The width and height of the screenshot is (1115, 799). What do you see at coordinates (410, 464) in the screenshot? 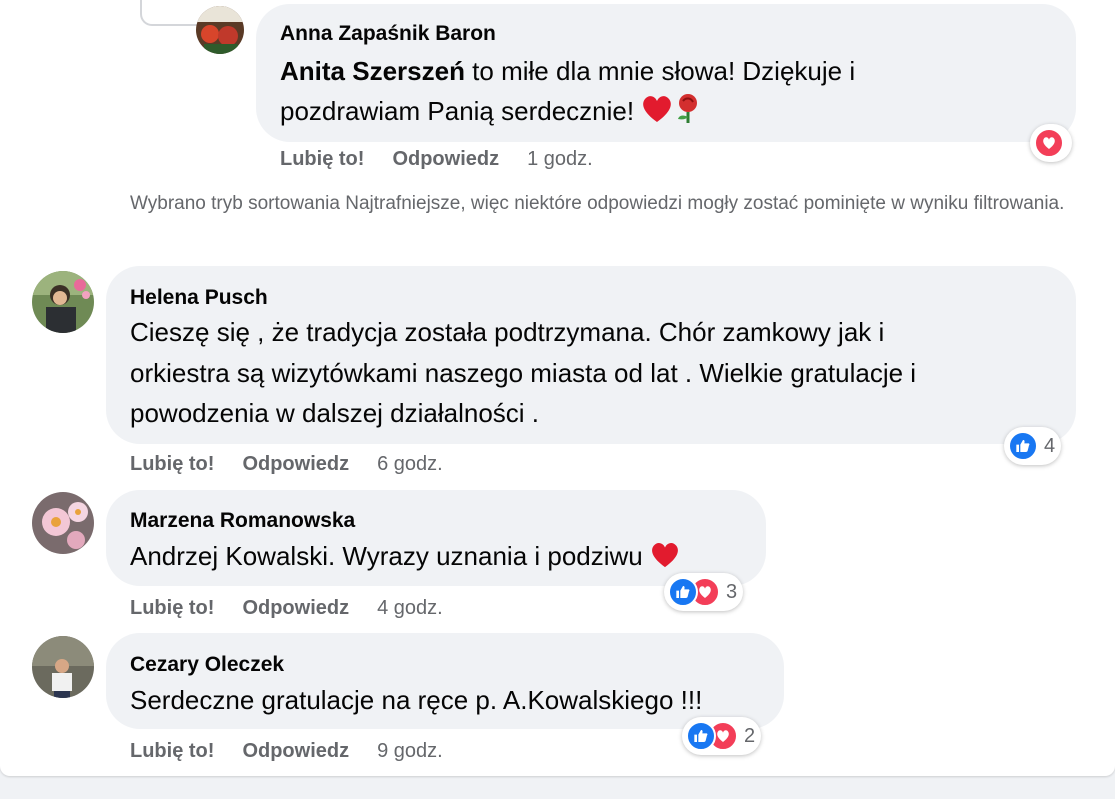
I see `comment-time: 6 godz.` at bounding box center [410, 464].